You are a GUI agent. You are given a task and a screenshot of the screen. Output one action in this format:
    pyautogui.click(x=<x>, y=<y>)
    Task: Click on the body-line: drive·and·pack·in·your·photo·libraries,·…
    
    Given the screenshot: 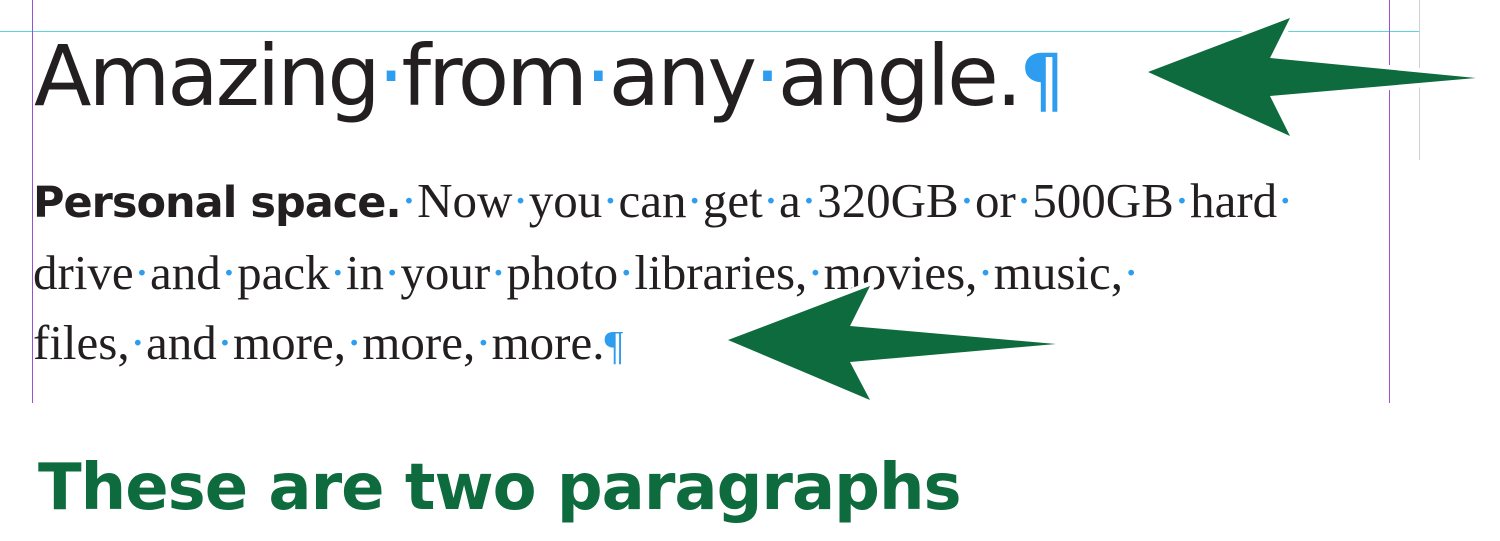 What is the action you would take?
    pyautogui.click(x=718, y=273)
    